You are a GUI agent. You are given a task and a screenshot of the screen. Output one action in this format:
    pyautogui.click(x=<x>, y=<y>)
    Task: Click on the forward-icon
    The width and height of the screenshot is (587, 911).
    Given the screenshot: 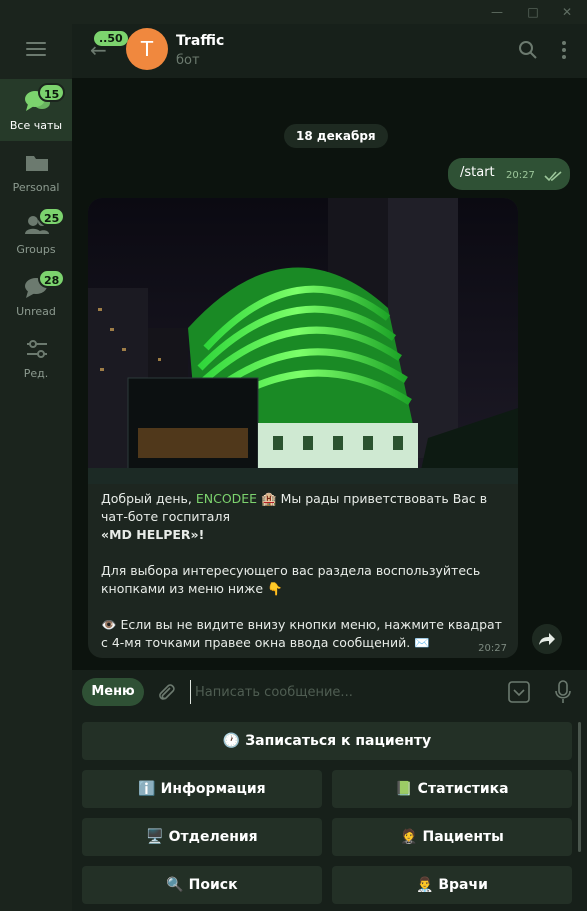 What is the action you would take?
    pyautogui.click(x=547, y=639)
    